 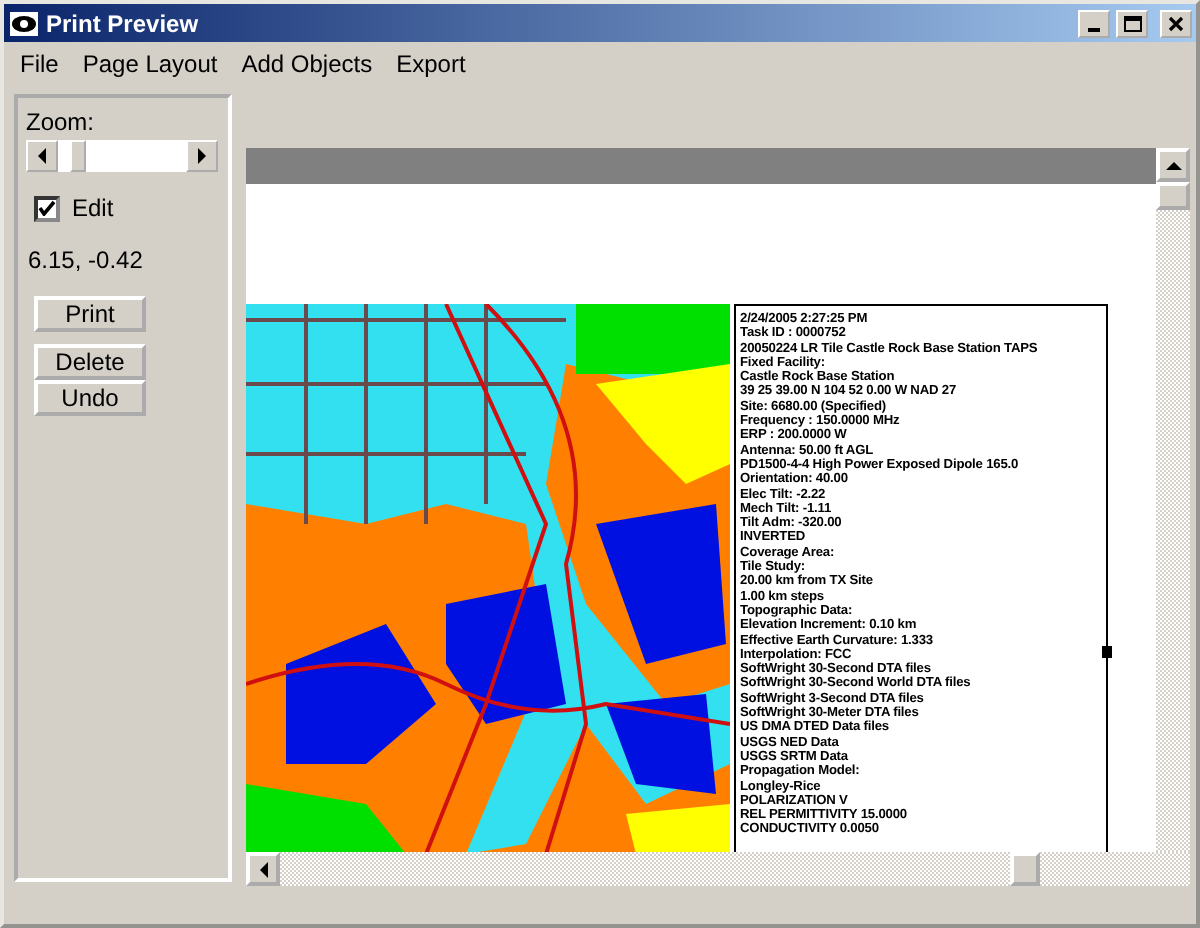 I want to click on close-button, so click(x=1176, y=23).